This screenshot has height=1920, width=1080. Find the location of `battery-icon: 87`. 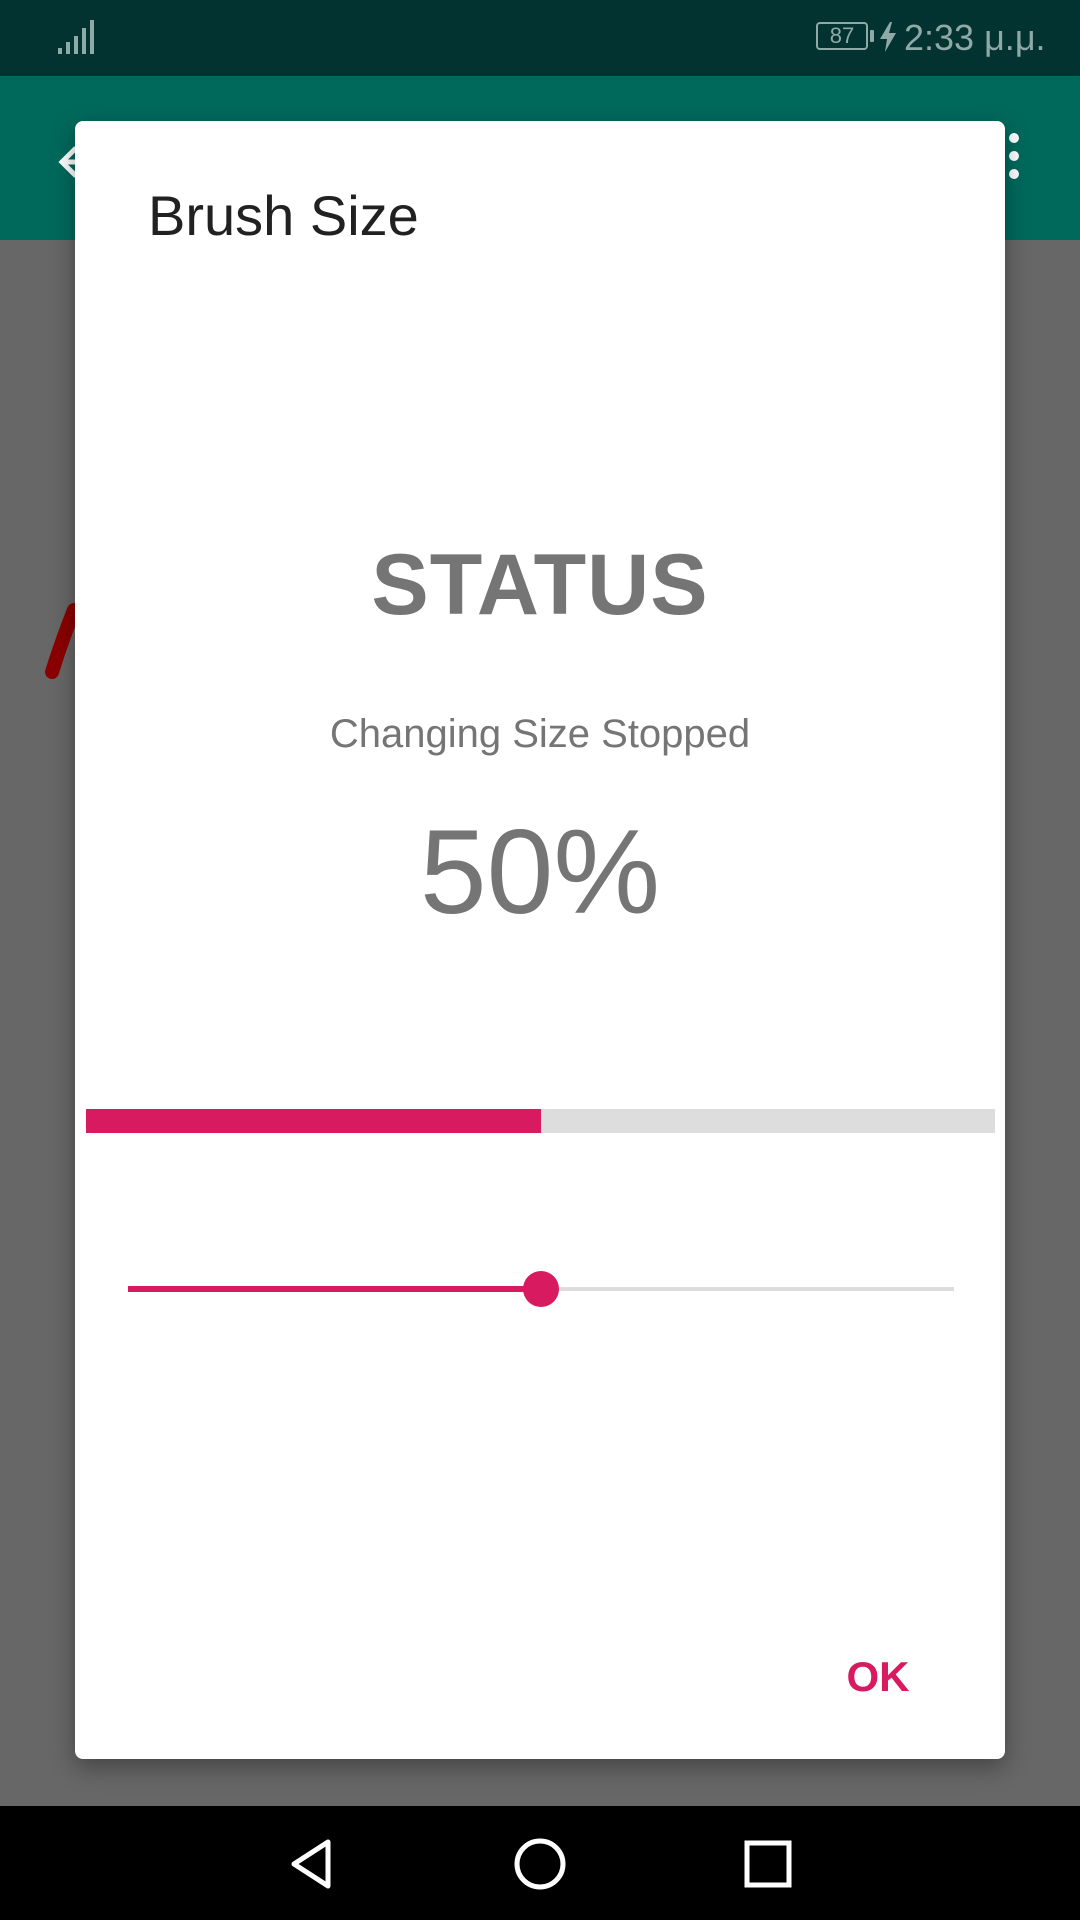

battery-icon: 87 is located at coordinates (842, 36).